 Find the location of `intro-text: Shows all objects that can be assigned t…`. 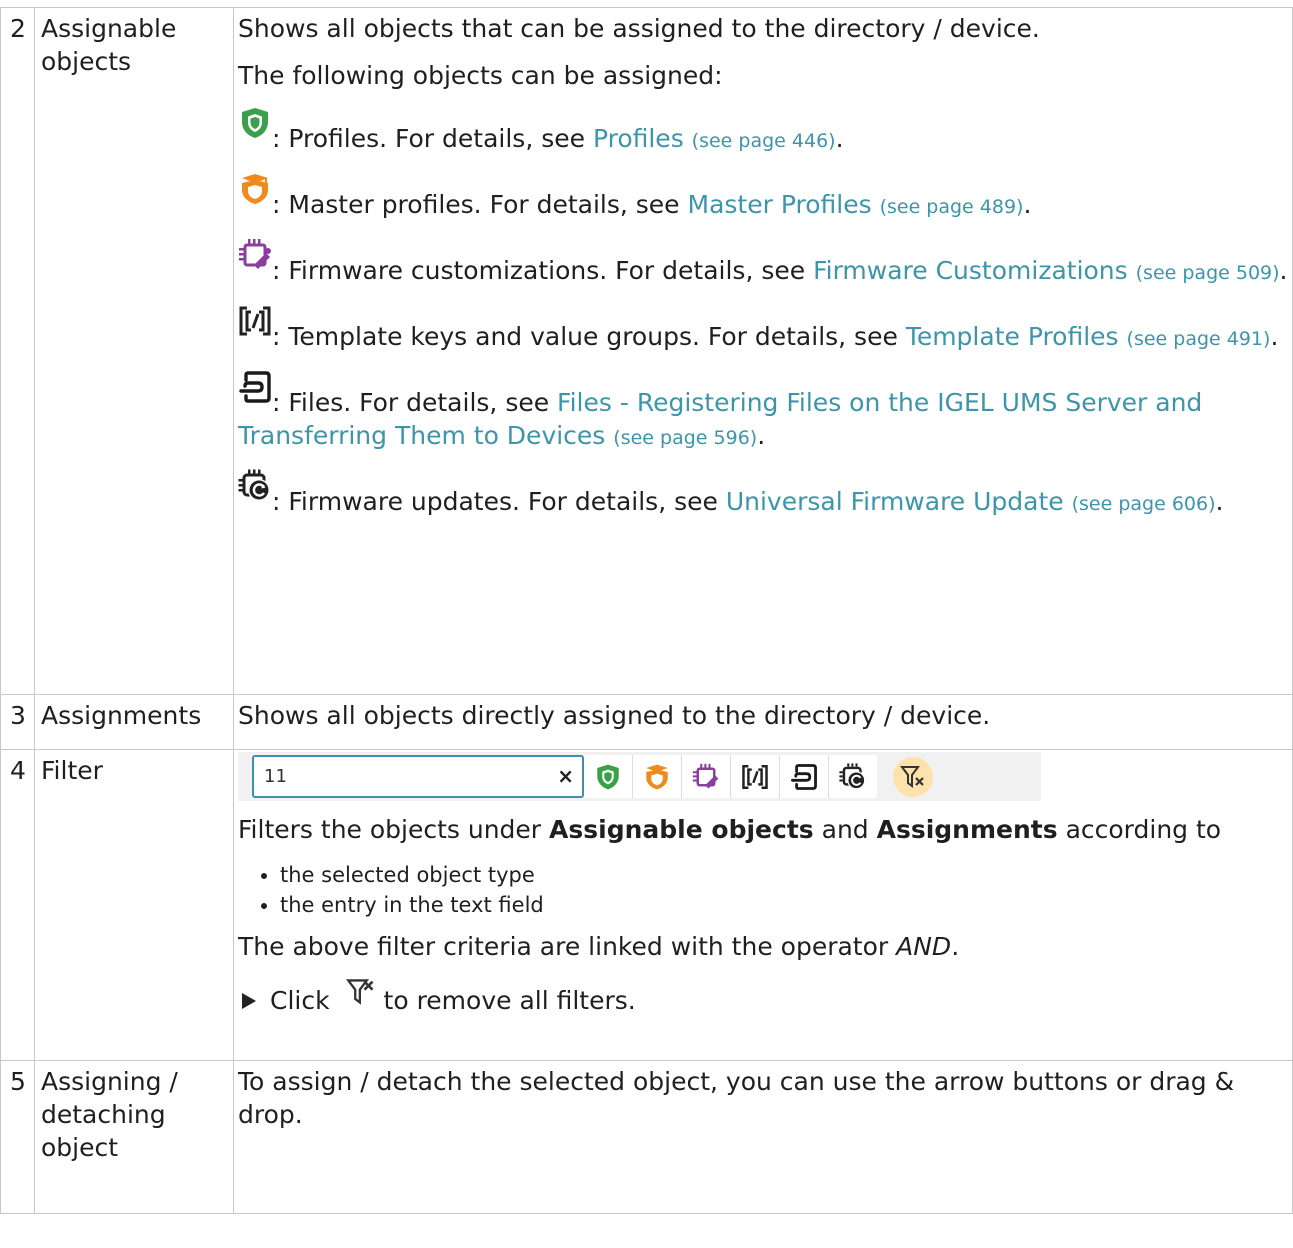

intro-text: Shows all objects that can be assigned t… is located at coordinates (639, 28).